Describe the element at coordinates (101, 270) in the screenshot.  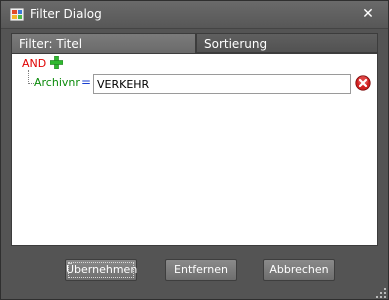
I see `apply-button: Übernehmen` at that location.